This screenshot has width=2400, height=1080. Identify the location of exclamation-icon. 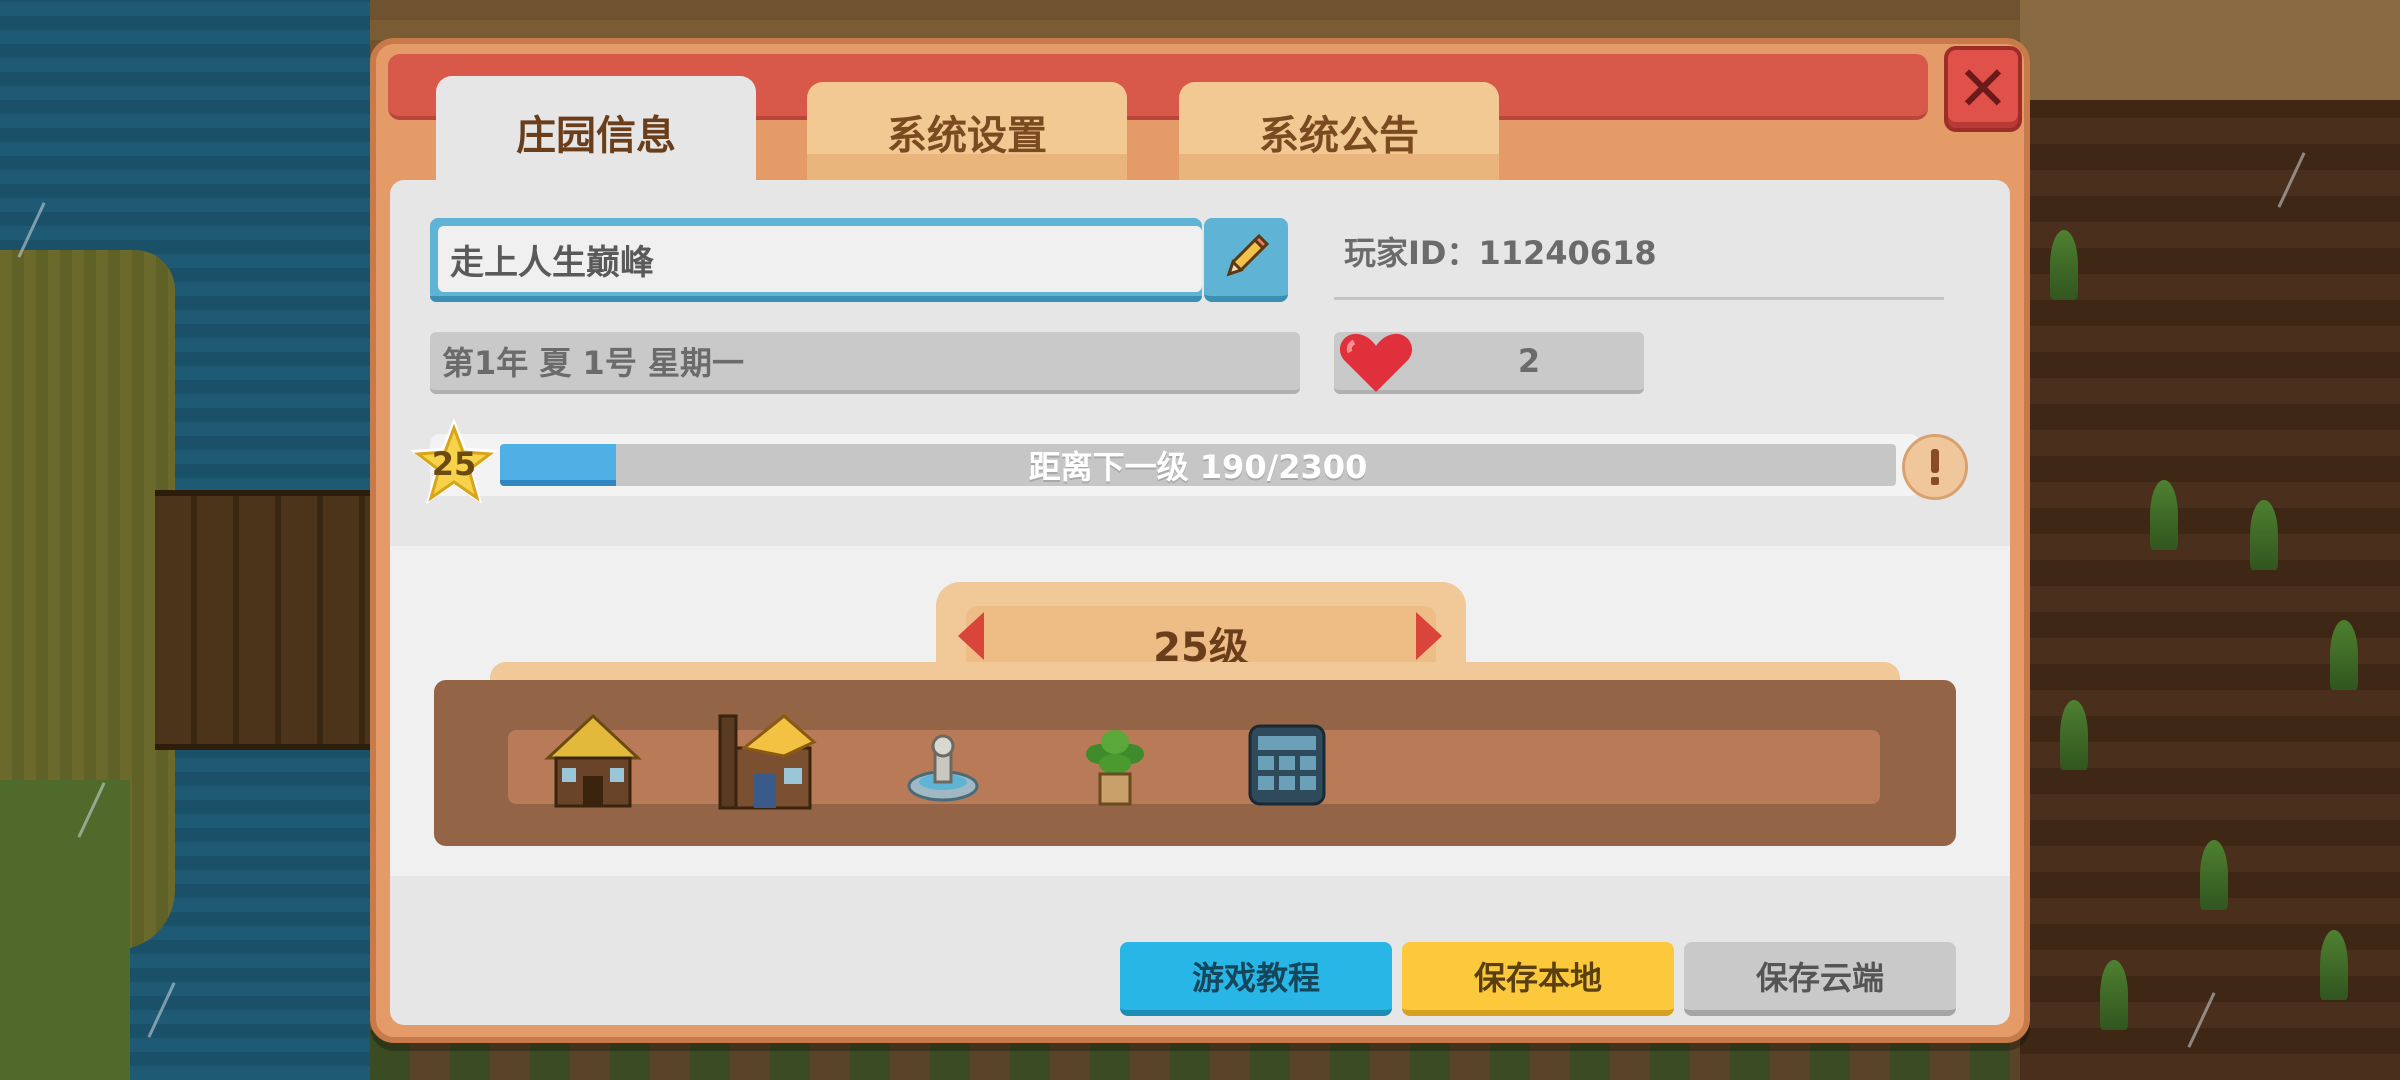
(1935, 467).